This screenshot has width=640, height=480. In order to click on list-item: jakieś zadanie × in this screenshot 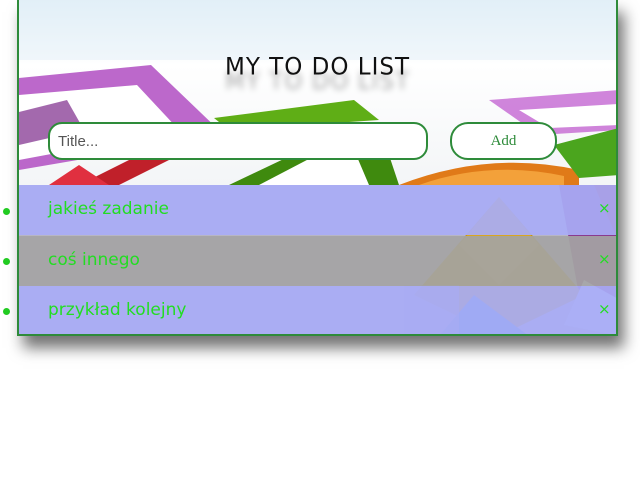, I will do `click(317, 210)`.